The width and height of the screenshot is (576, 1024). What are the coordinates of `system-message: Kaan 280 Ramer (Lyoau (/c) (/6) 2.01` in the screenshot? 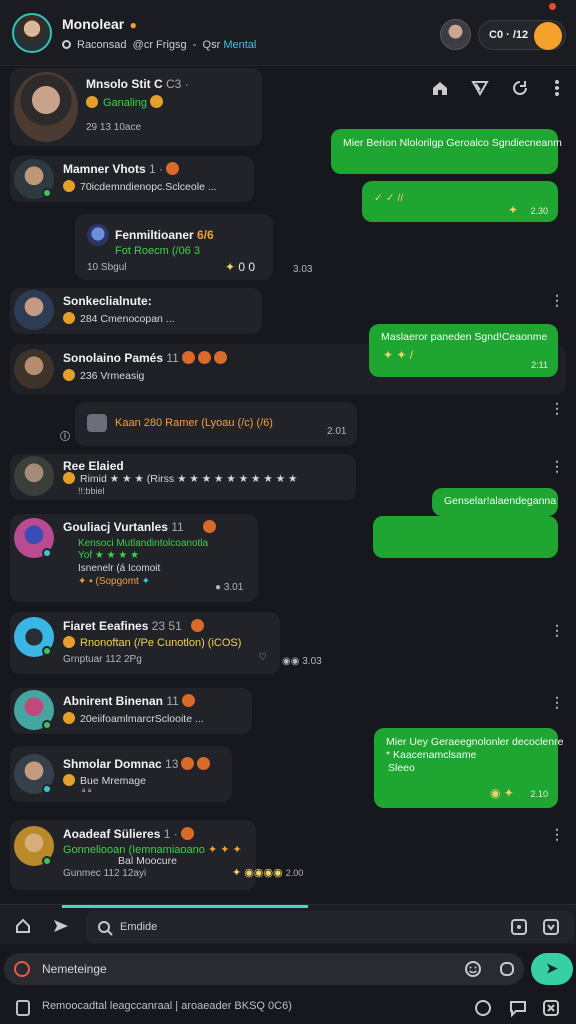 It's located at (216, 424).